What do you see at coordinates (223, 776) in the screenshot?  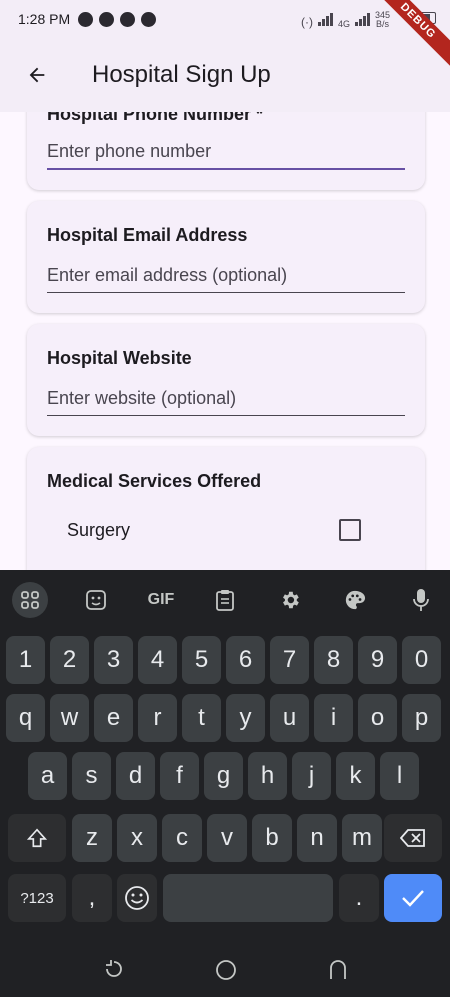 I see `key-g: g` at bounding box center [223, 776].